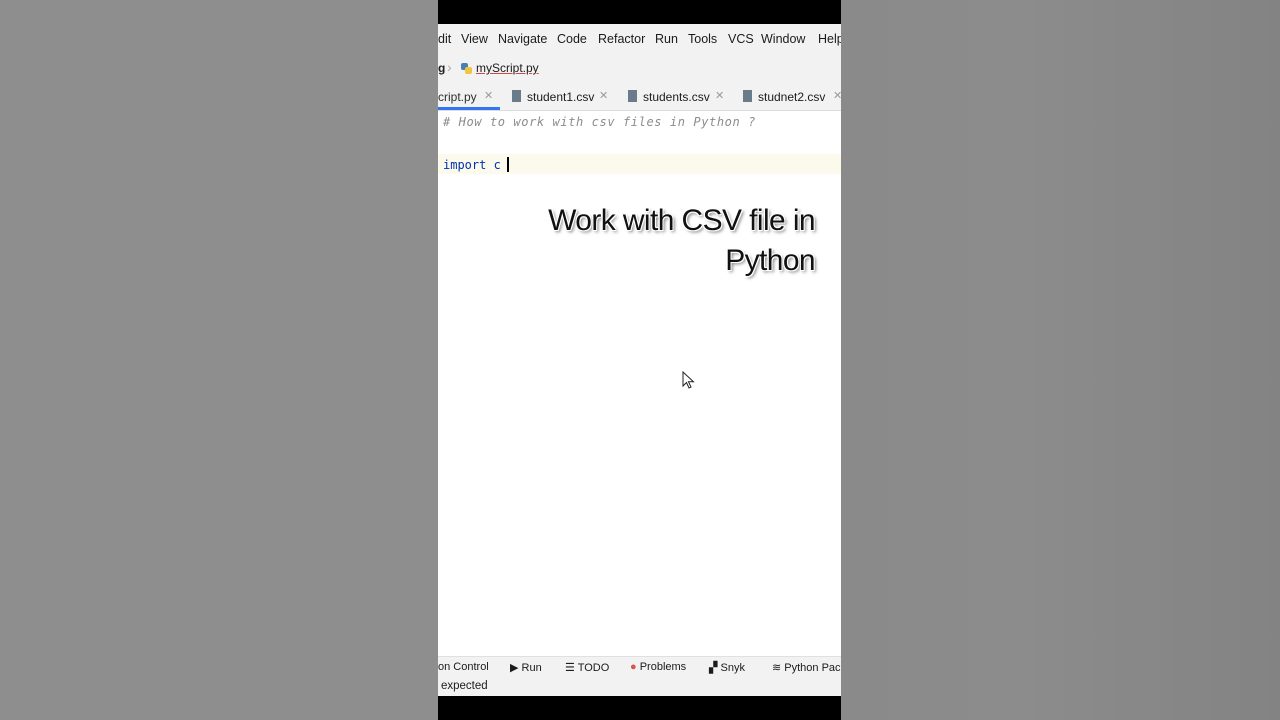 Image resolution: width=1280 pixels, height=720 pixels. I want to click on menu-help: Help, so click(829, 39).